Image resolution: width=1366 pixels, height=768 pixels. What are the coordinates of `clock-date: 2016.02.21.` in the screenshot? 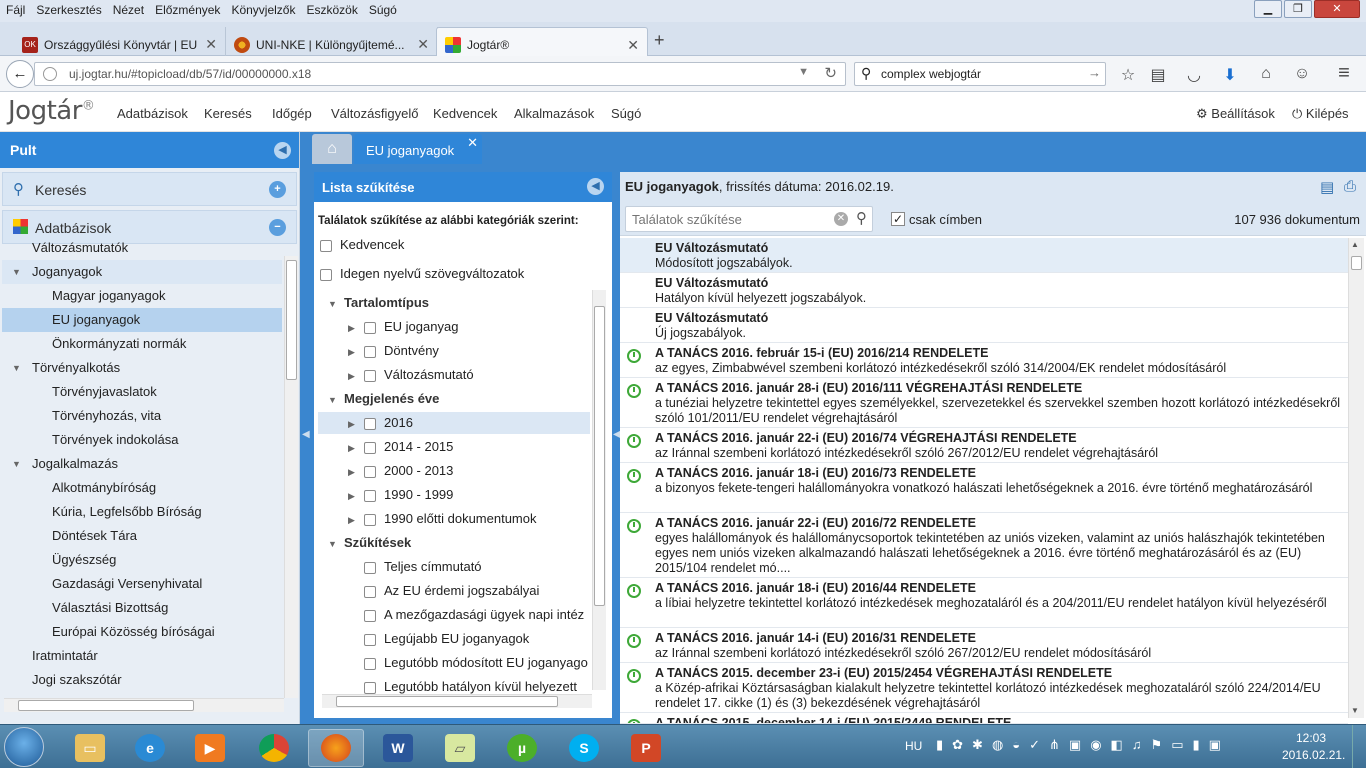 It's located at (1313, 755).